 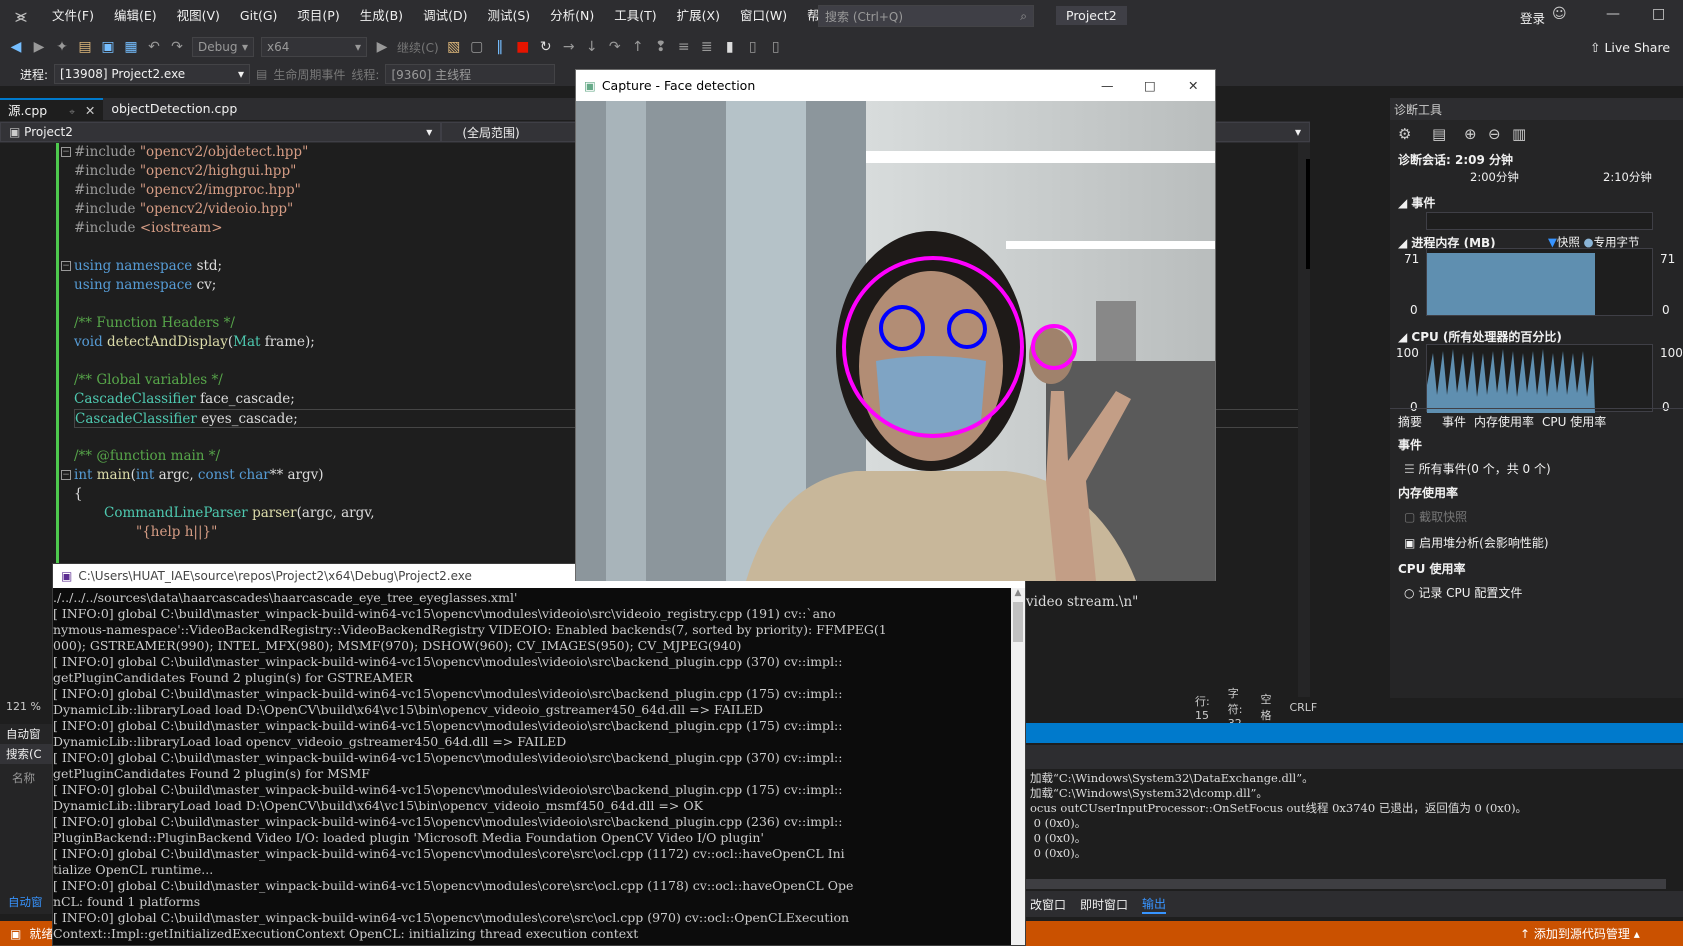 What do you see at coordinates (1154, 904) in the screenshot?
I see `tab-output: 输出` at bounding box center [1154, 904].